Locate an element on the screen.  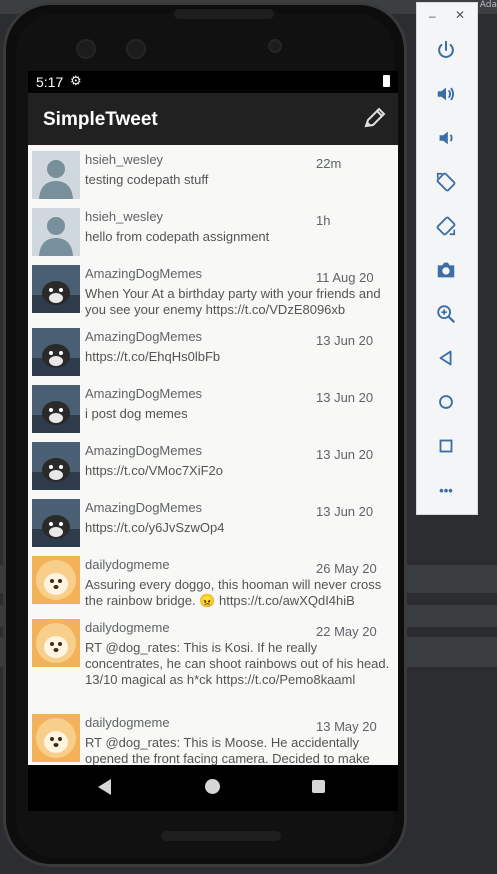
rotate-right-icon is located at coordinates (446, 226).